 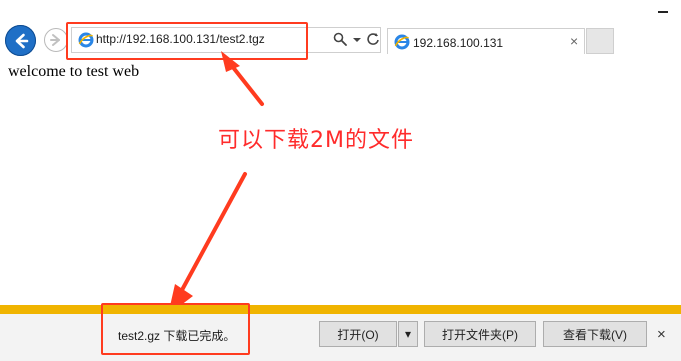 I want to click on annotation-label: 可以下载2M的文件, so click(x=316, y=140).